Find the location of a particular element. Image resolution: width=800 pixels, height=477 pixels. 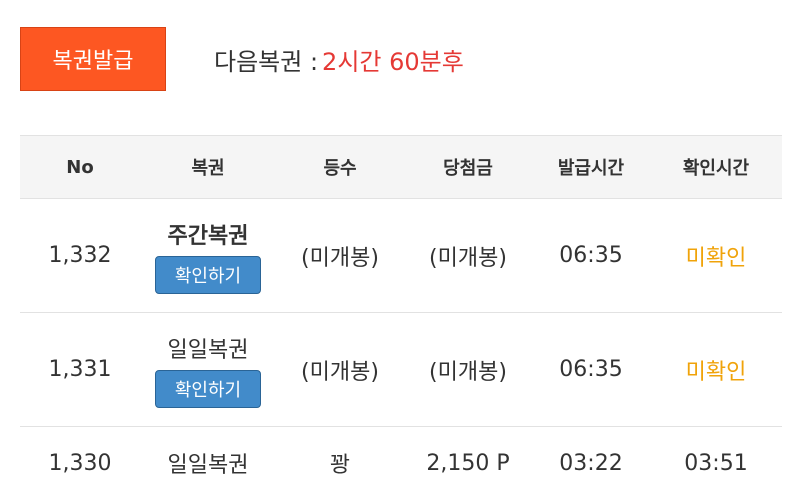

issue-lottery-button: 복권발급 is located at coordinates (93, 59).